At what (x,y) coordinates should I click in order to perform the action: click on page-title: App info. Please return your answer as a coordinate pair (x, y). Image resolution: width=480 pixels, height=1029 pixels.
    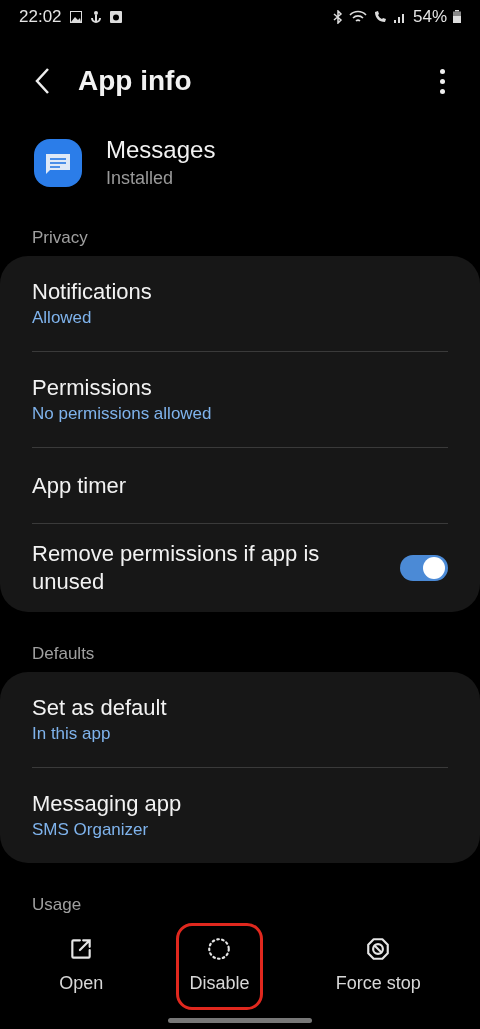
    Looking at the image, I should click on (135, 81).